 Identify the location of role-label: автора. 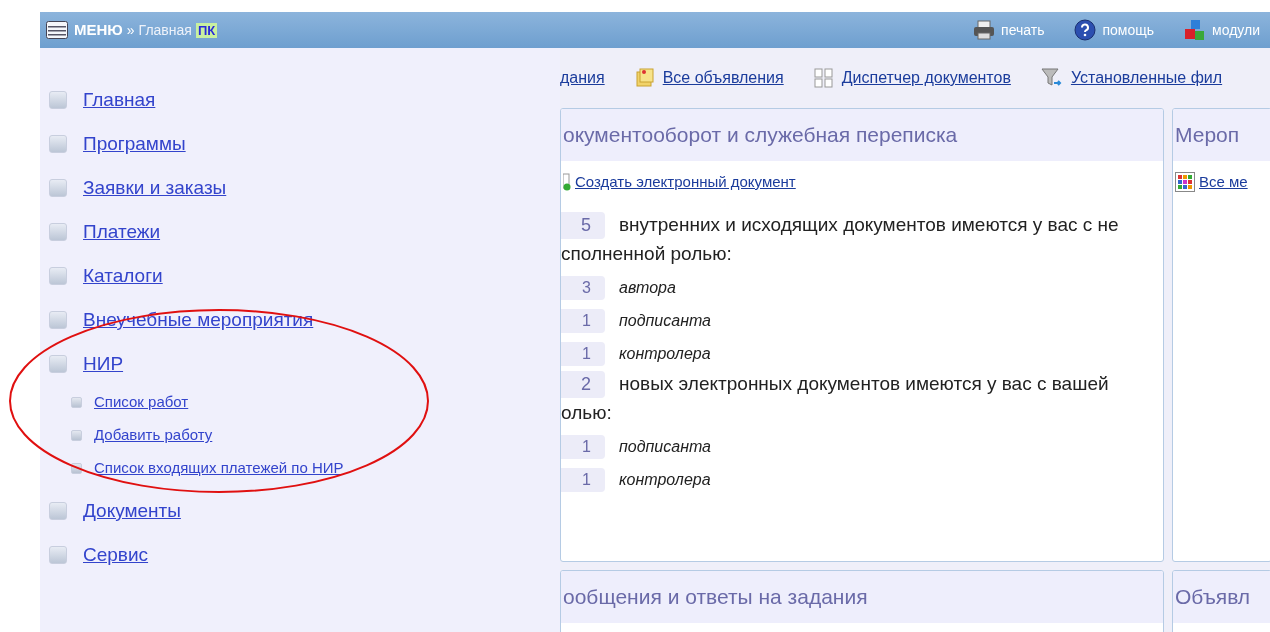
(647, 288).